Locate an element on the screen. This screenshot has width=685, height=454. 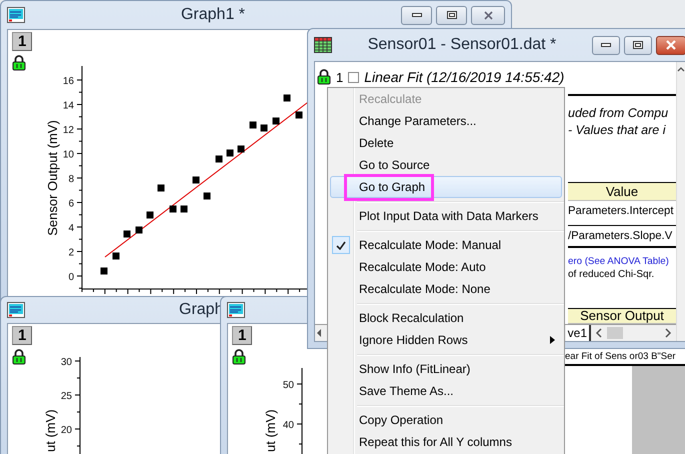
note-text: of reduced Chi-Sqr. is located at coordinates (612, 274).